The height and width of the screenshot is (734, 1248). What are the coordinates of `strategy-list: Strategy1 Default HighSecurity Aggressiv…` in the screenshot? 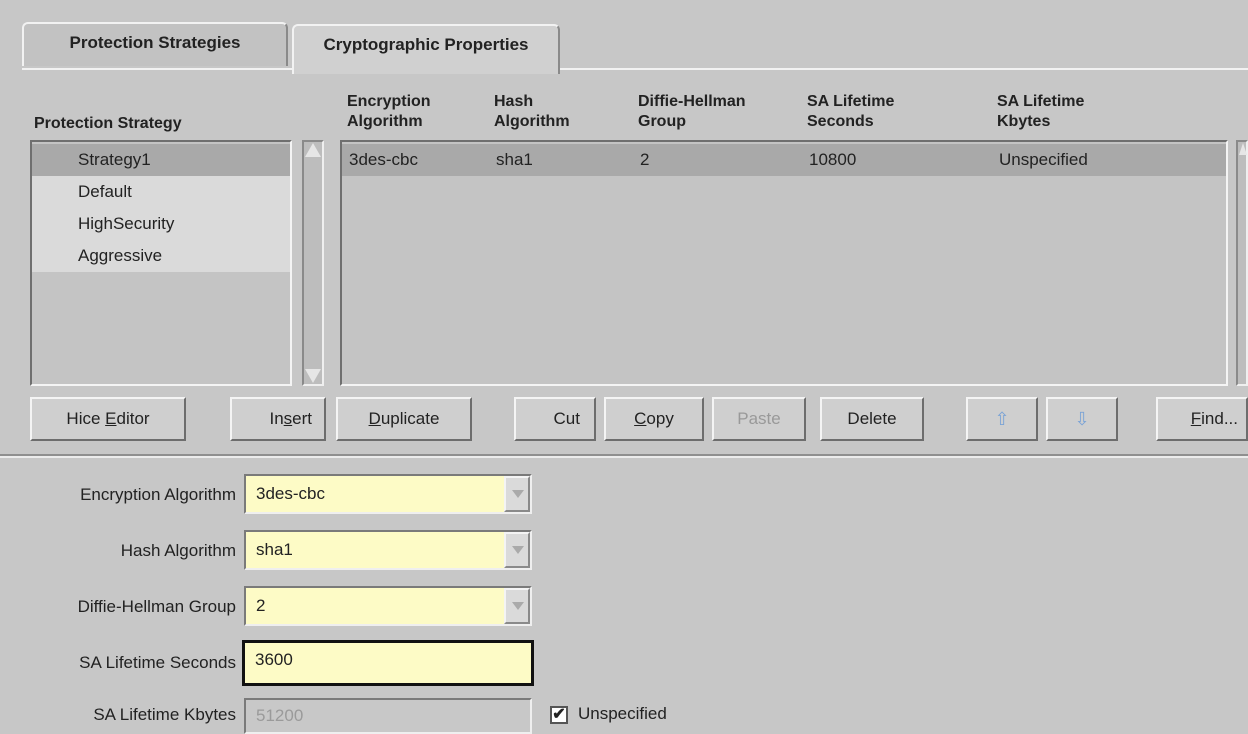 It's located at (161, 263).